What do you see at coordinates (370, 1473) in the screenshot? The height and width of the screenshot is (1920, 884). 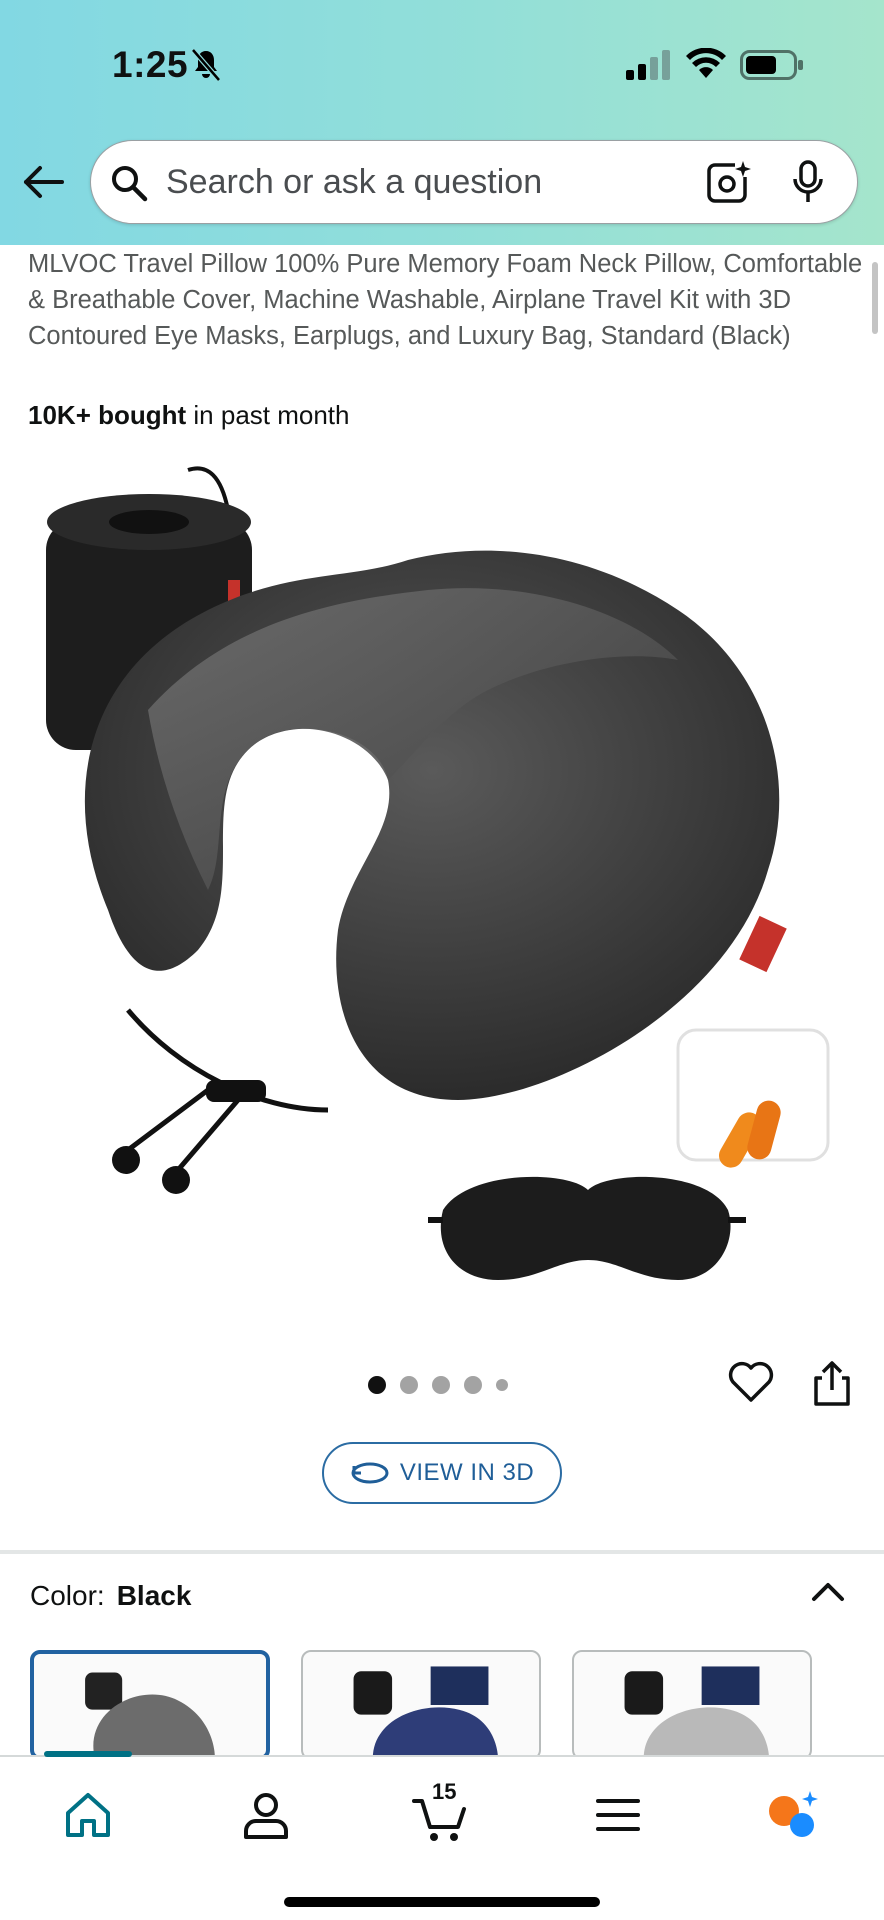 I see `rotate-3d-icon` at bounding box center [370, 1473].